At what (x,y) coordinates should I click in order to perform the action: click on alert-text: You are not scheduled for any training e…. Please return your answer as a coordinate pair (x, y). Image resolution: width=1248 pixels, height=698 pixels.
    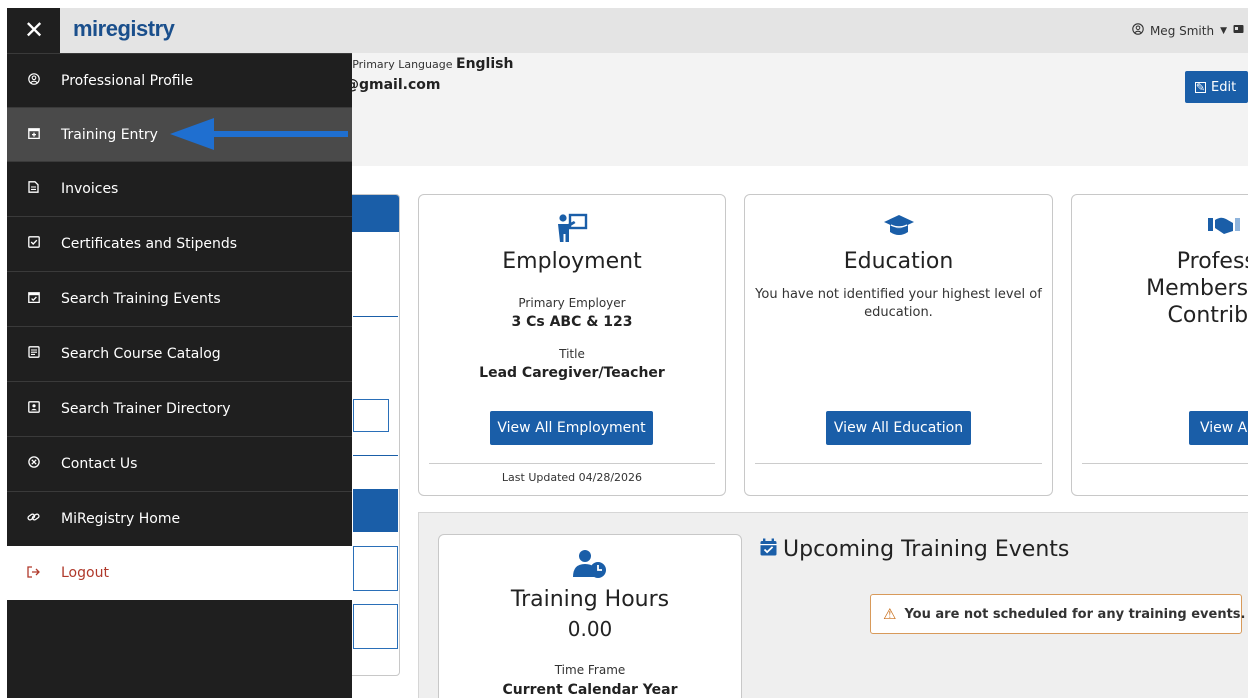
    Looking at the image, I should click on (1075, 614).